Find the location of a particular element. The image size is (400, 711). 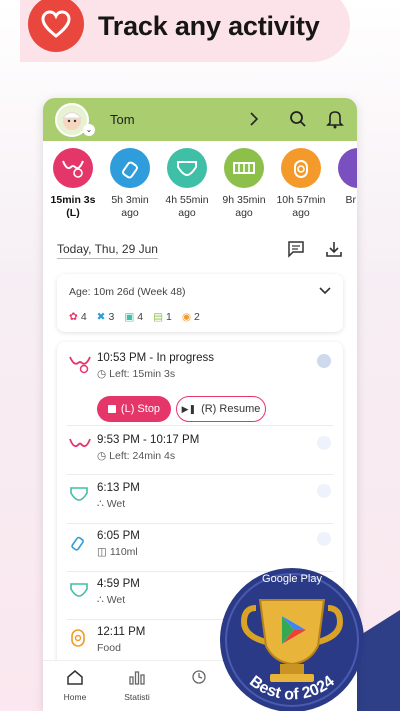

stop-label: (L) Stop is located at coordinates (140, 409).